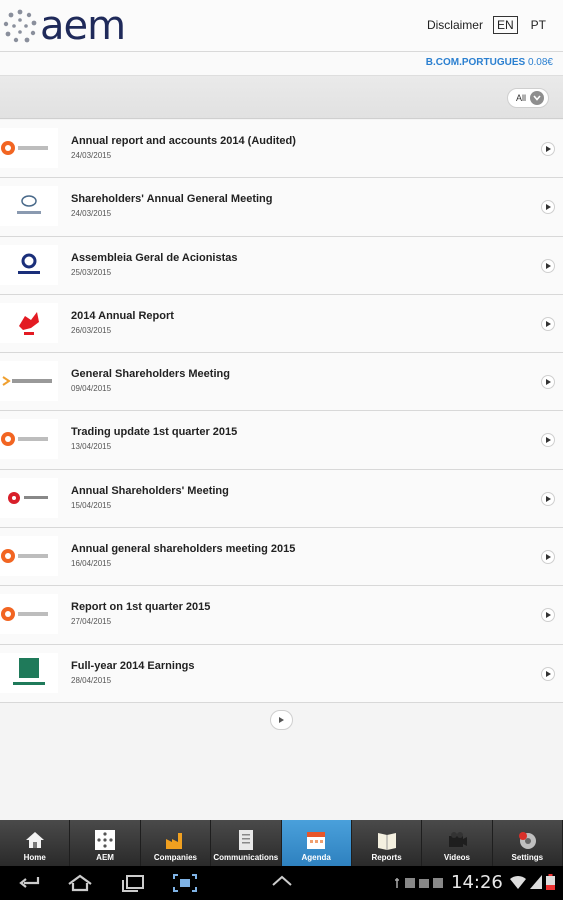  I want to click on lang-en-button: EN, so click(505, 25).